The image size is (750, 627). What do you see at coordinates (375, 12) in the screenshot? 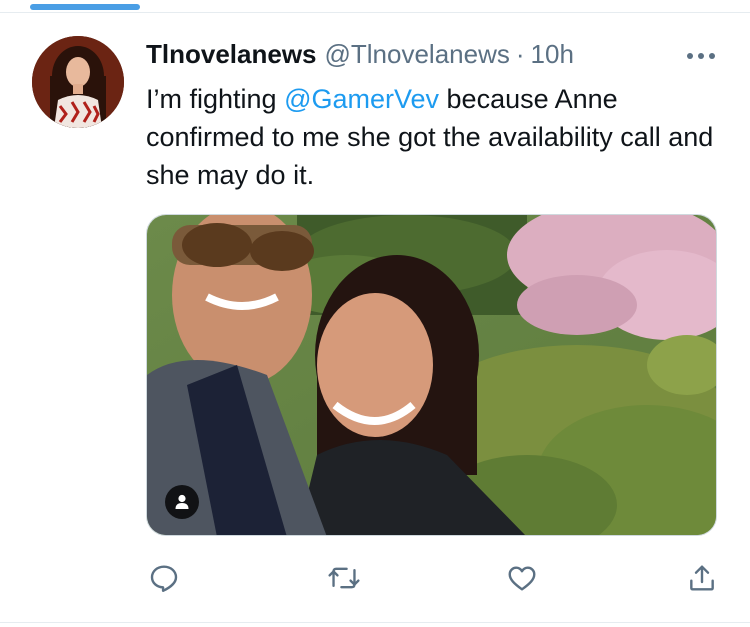
I see `top-divider` at bounding box center [375, 12].